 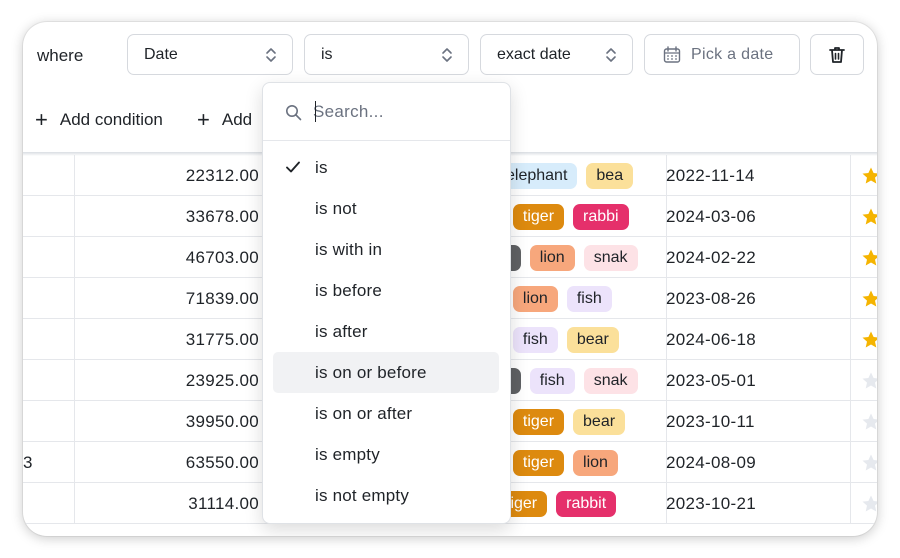 I want to click on dropdown-search-input, so click(x=403, y=112).